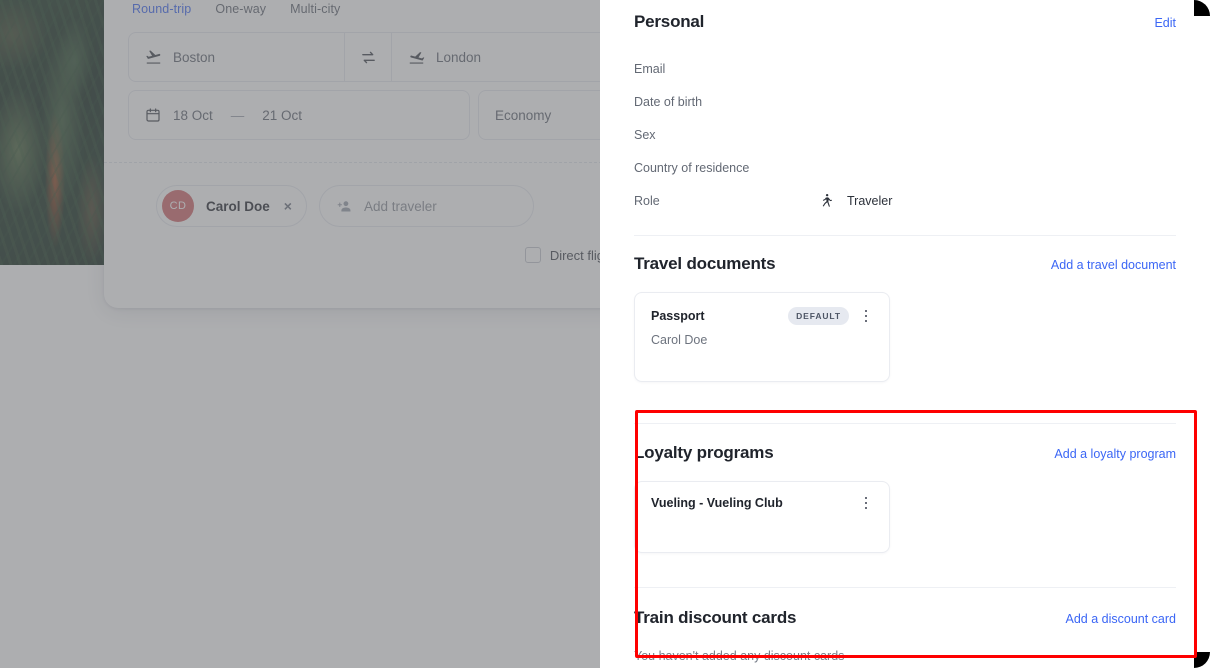 The height and width of the screenshot is (668, 1210). What do you see at coordinates (870, 200) in the screenshot?
I see `role-value: Traveler` at bounding box center [870, 200].